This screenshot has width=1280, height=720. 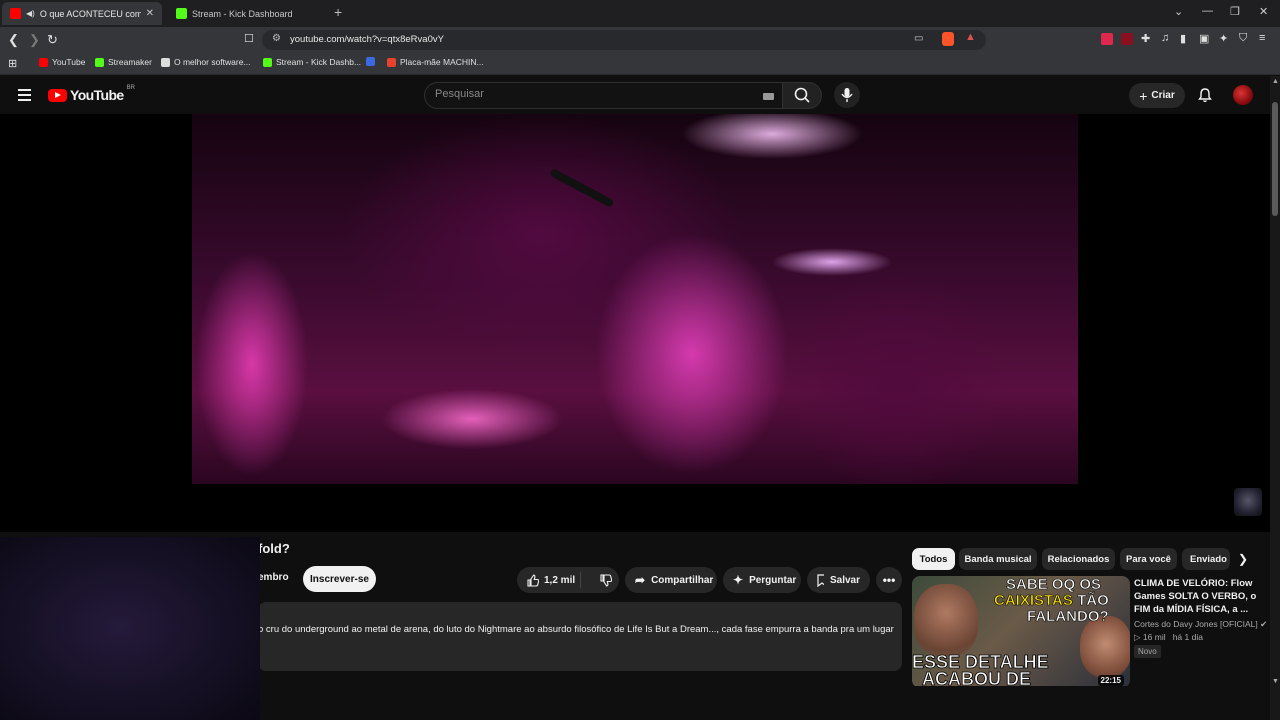 What do you see at coordinates (585, 94) in the screenshot?
I see `search-input` at bounding box center [585, 94].